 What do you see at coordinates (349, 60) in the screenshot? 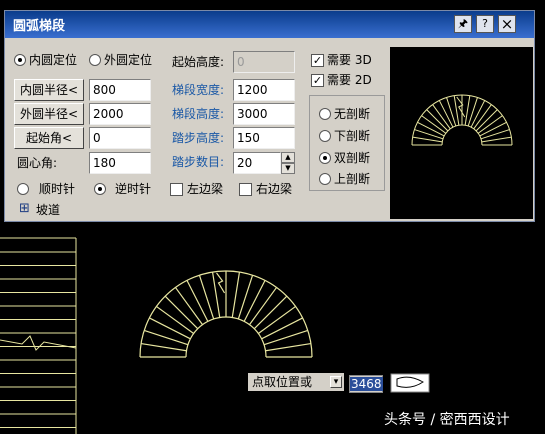
I see `need-3d-label: 需要 3D` at bounding box center [349, 60].